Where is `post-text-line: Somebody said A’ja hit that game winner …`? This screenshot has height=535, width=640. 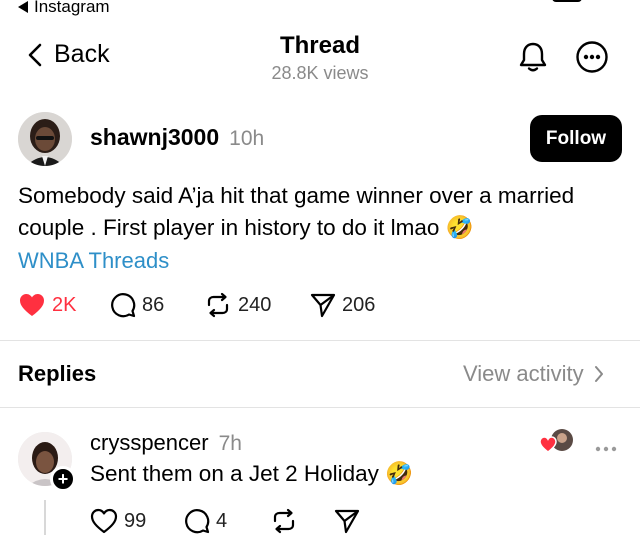
post-text-line: Somebody said A’ja hit that game winner … is located at coordinates (296, 195).